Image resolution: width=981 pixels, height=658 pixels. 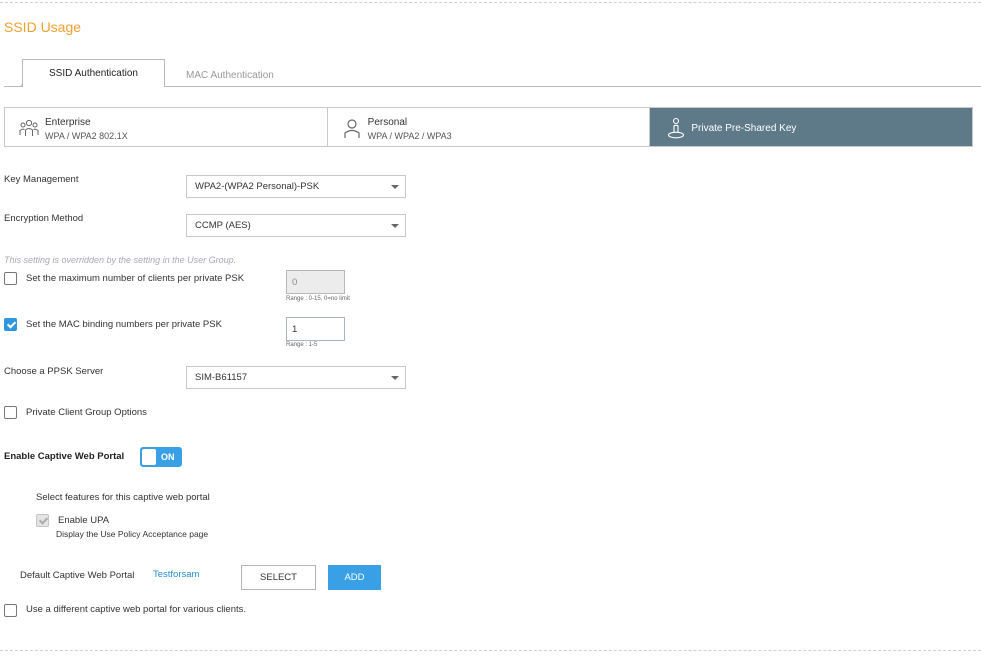 What do you see at coordinates (166, 127) in the screenshot?
I see `auth-option-enterprise: Enterprise WPA / WPA2 802.1X` at bounding box center [166, 127].